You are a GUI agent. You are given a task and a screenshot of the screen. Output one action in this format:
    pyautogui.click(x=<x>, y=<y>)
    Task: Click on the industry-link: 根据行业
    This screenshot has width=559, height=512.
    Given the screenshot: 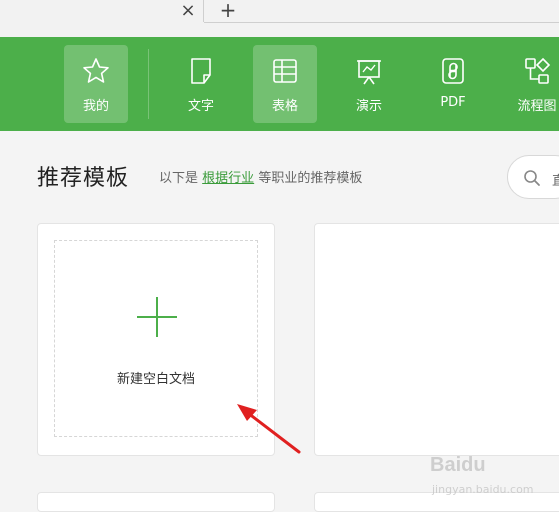 What is the action you would take?
    pyautogui.click(x=228, y=178)
    